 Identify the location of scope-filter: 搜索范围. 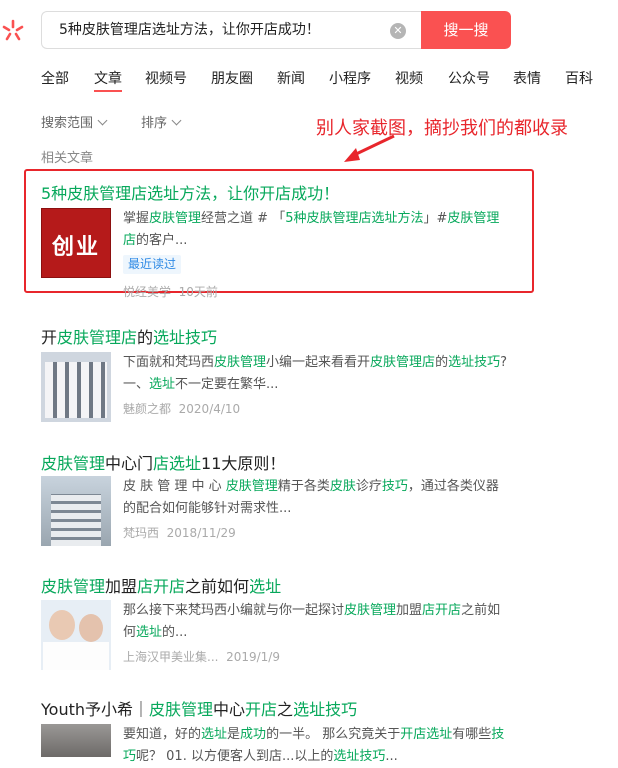
(74, 121).